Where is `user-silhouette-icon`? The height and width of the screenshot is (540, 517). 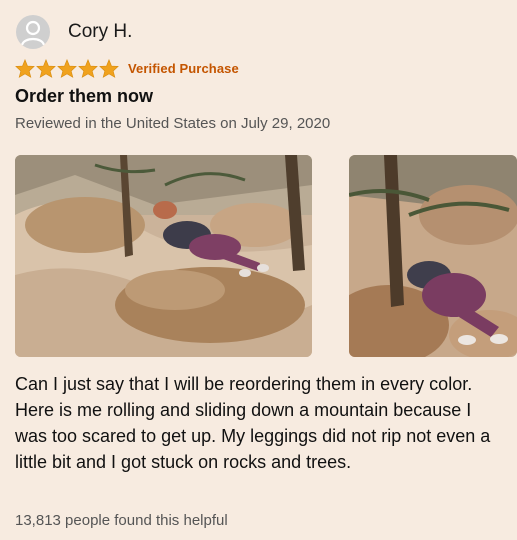 user-silhouette-icon is located at coordinates (33, 33).